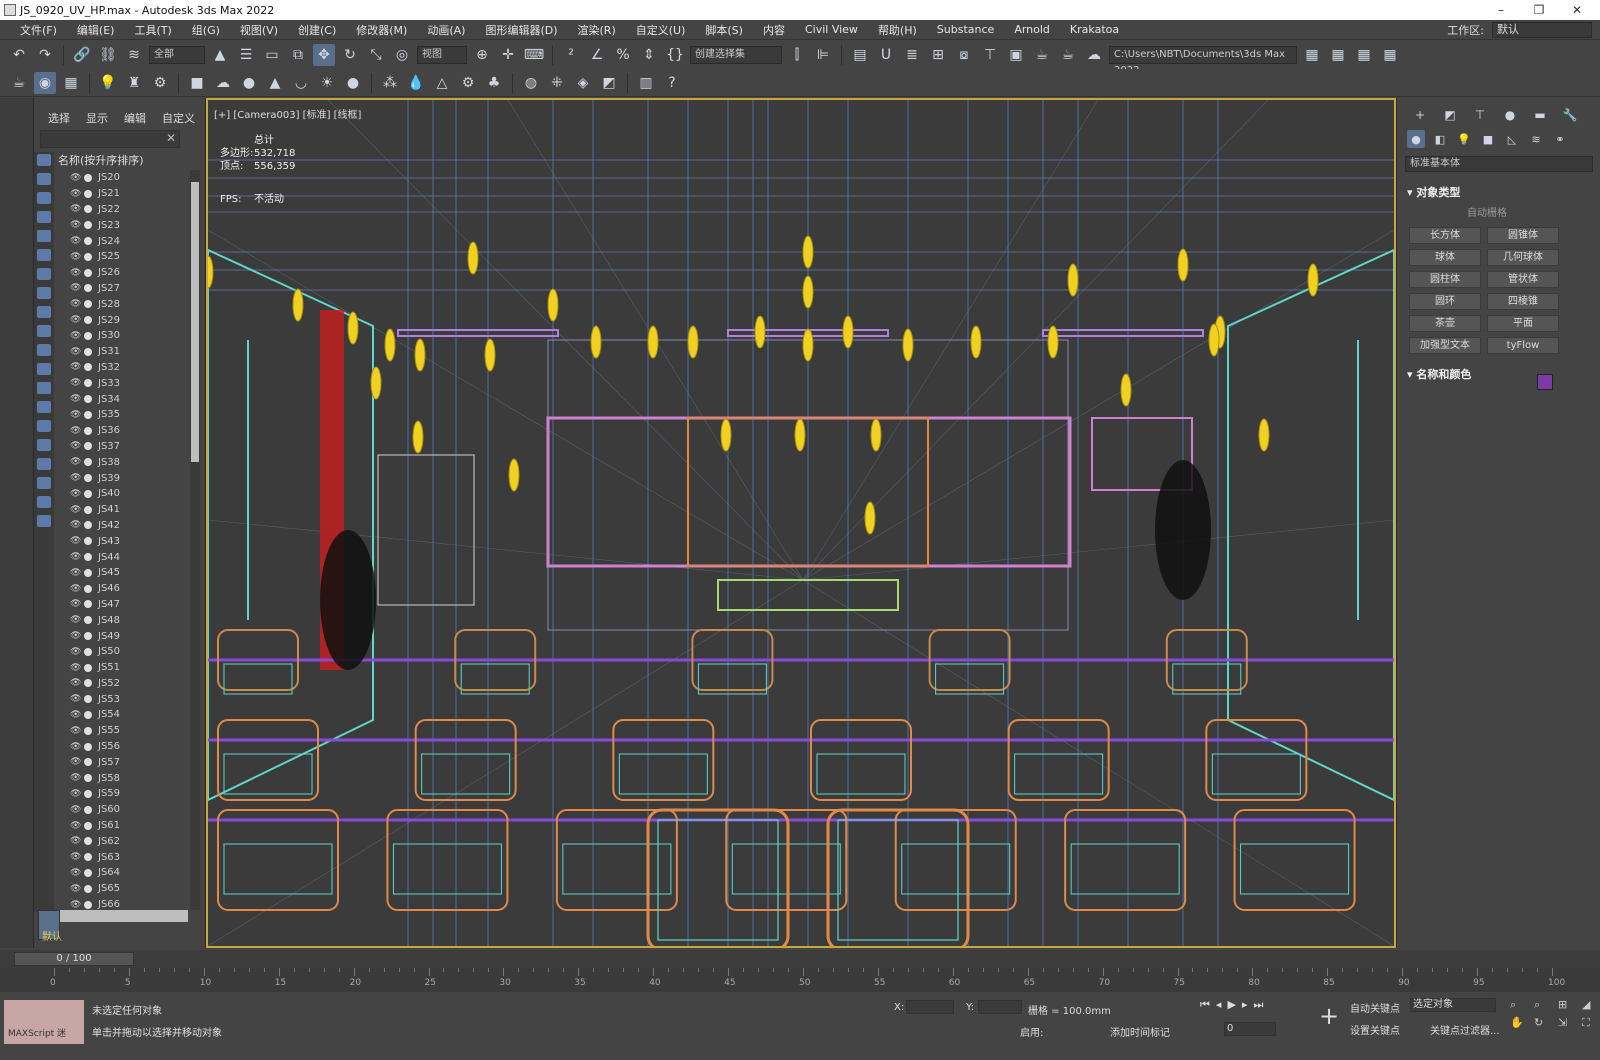 This screenshot has height=1060, width=1600. What do you see at coordinates (123, 383) in the screenshot?
I see `list-item: 👁 JS33` at bounding box center [123, 383].